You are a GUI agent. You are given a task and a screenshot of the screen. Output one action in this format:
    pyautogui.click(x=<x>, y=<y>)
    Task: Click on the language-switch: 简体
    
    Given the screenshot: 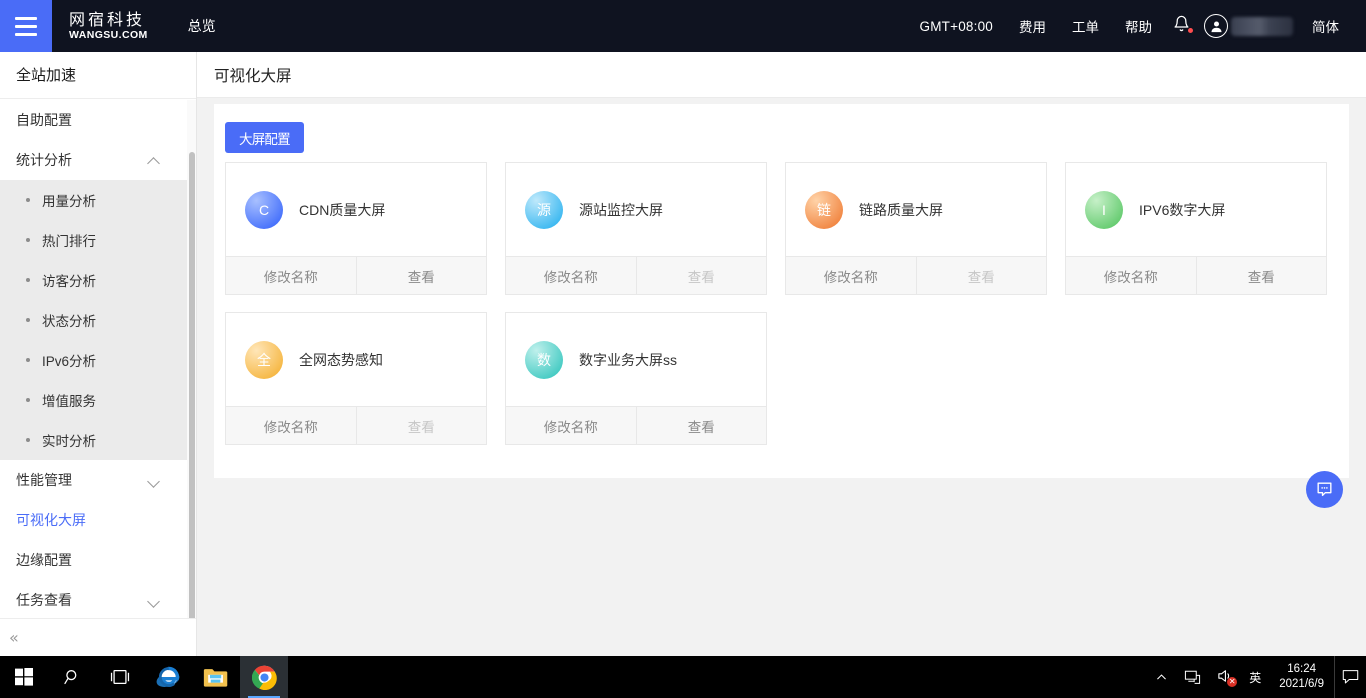 What is the action you would take?
    pyautogui.click(x=1325, y=26)
    